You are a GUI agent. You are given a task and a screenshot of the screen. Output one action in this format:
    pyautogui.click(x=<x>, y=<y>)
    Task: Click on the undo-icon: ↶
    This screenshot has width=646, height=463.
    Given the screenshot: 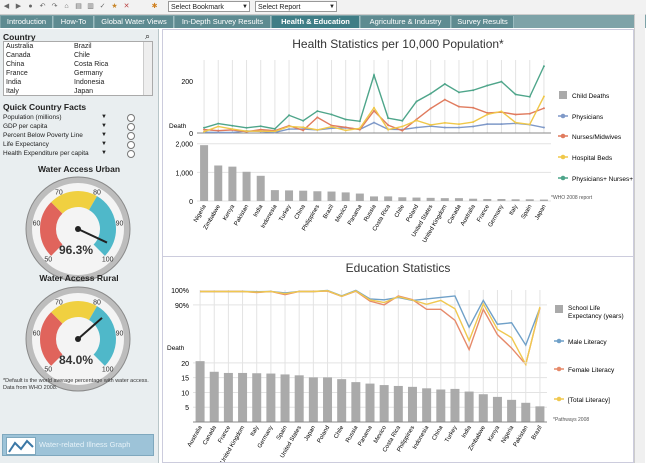 What is the action you would take?
    pyautogui.click(x=42, y=6)
    